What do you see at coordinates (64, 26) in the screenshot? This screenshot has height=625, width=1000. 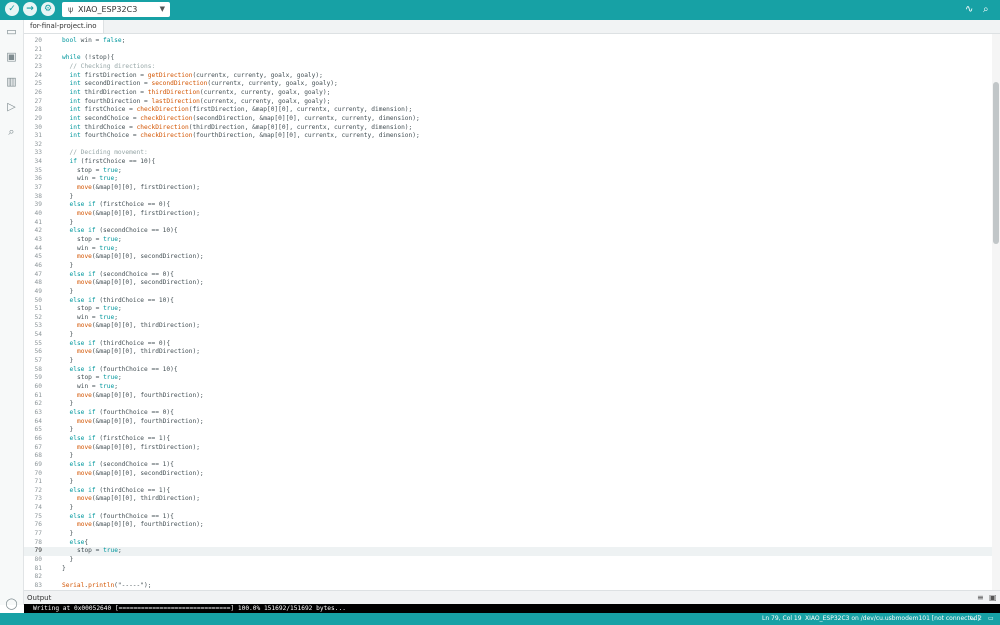 I see `tab-sketch: for-final-project.ino` at bounding box center [64, 26].